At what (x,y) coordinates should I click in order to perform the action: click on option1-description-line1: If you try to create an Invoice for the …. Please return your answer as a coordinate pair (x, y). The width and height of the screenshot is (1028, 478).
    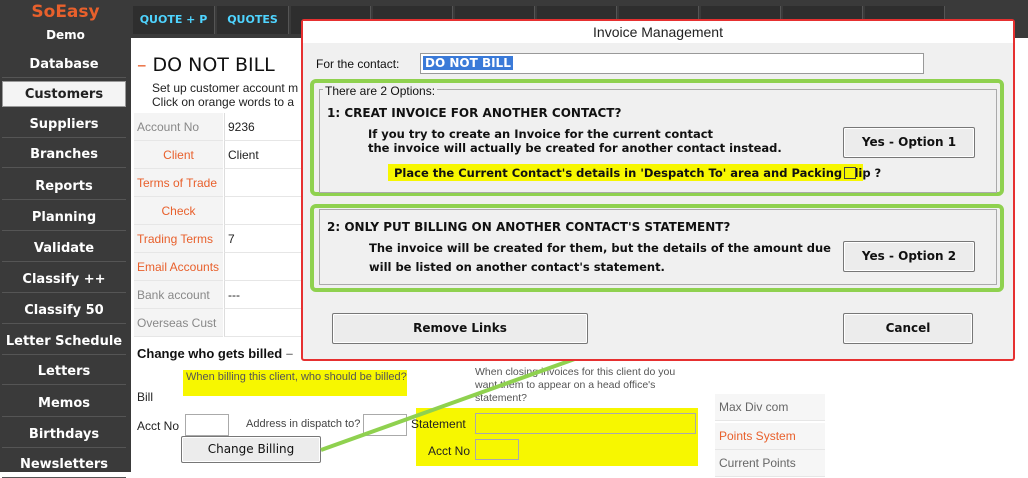
    Looking at the image, I should click on (541, 134).